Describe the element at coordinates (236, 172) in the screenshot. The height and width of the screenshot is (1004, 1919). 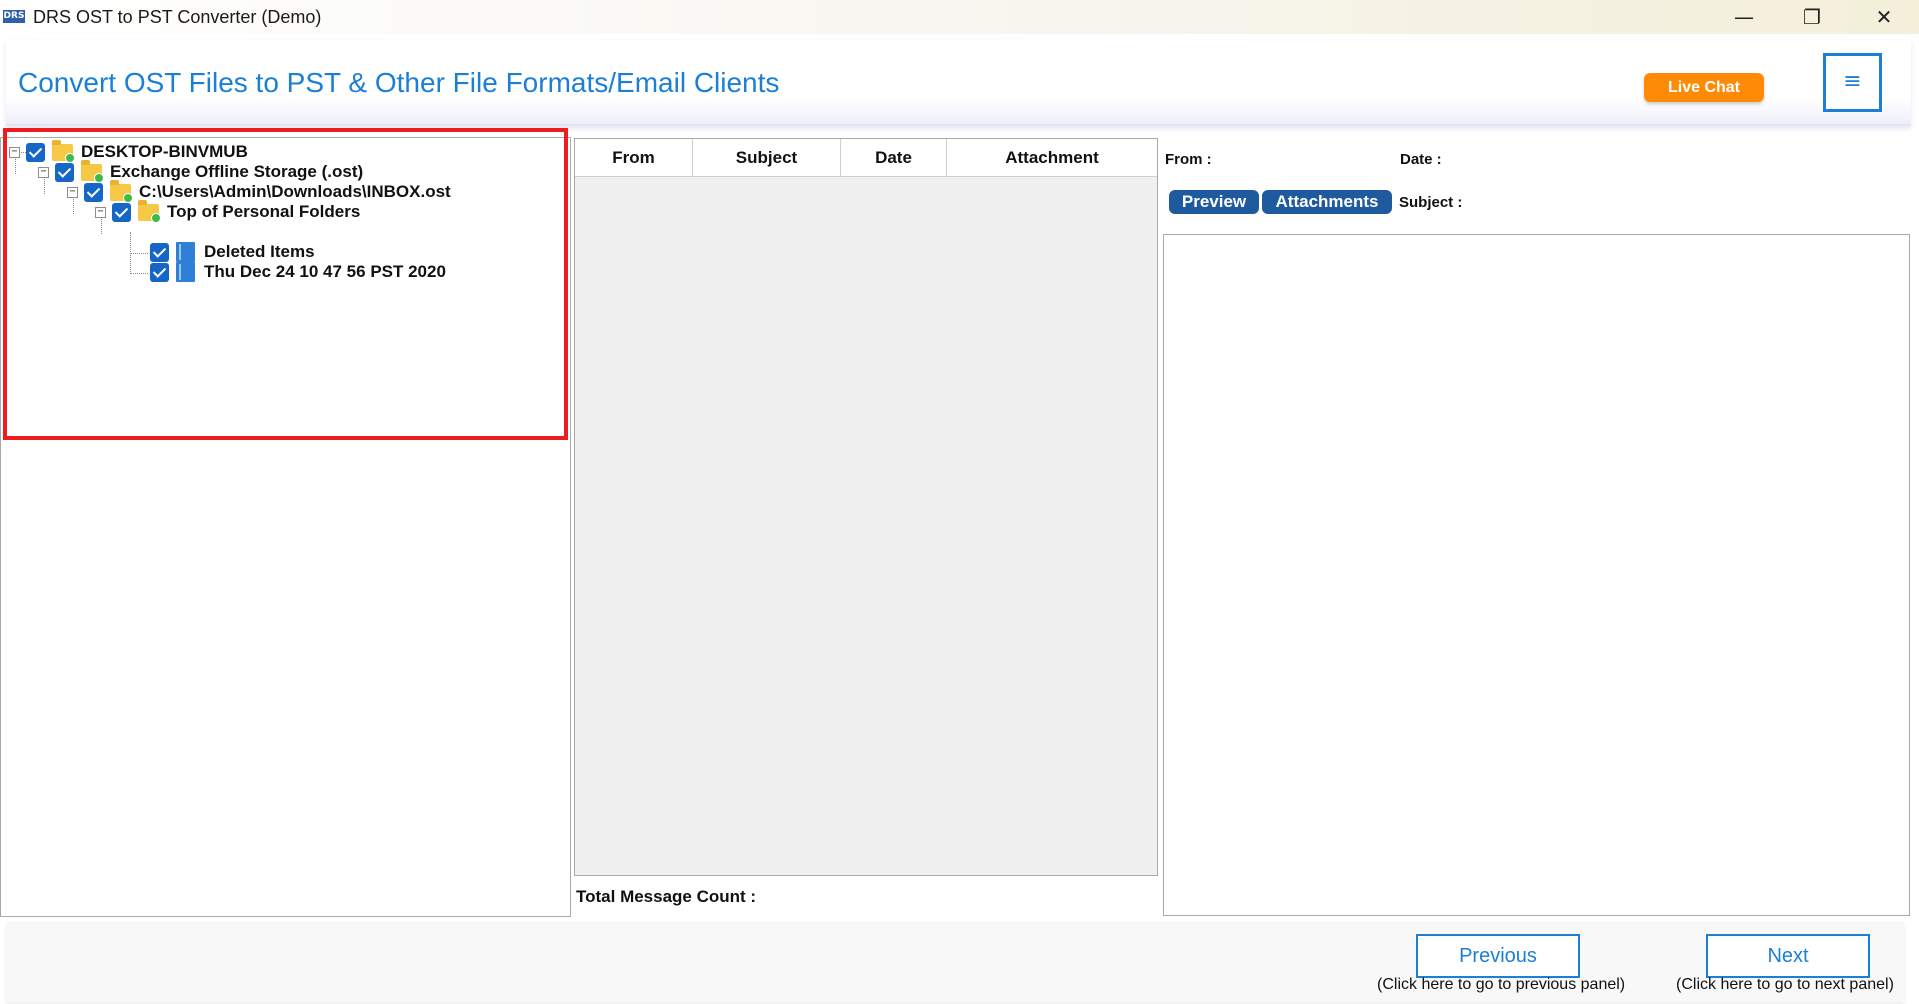
I see `tree-node-label: Exchange Offline Storage (.ost)` at that location.